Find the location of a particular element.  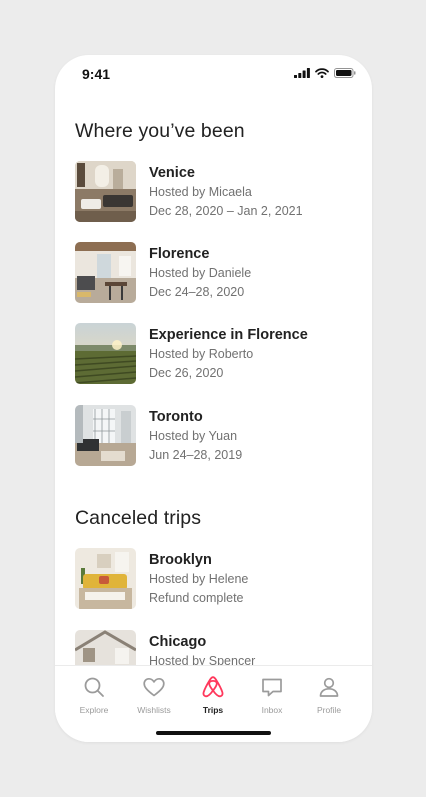

tab-trips: Trips is located at coordinates (213, 695).